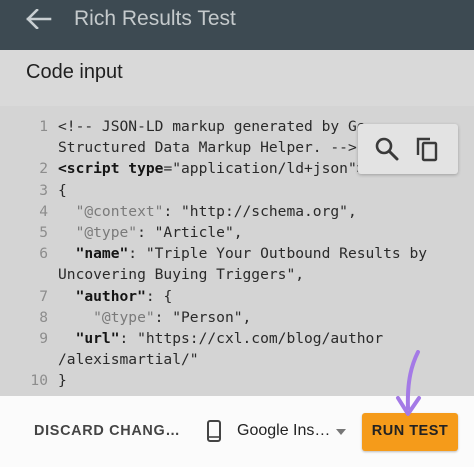 The image size is (474, 467). Describe the element at coordinates (260, 211) in the screenshot. I see `code-token: : "http://schema.org",` at that location.